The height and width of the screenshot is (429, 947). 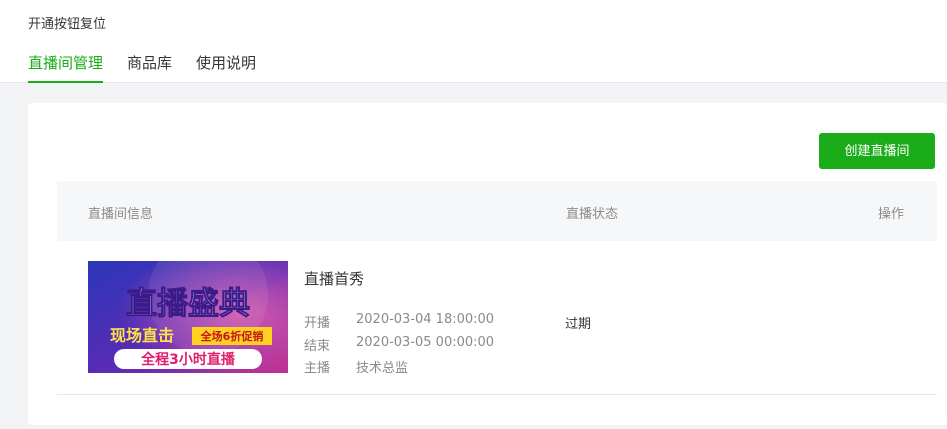 What do you see at coordinates (232, 336) in the screenshot?
I see `cover-badge: 全场6折促销` at bounding box center [232, 336].